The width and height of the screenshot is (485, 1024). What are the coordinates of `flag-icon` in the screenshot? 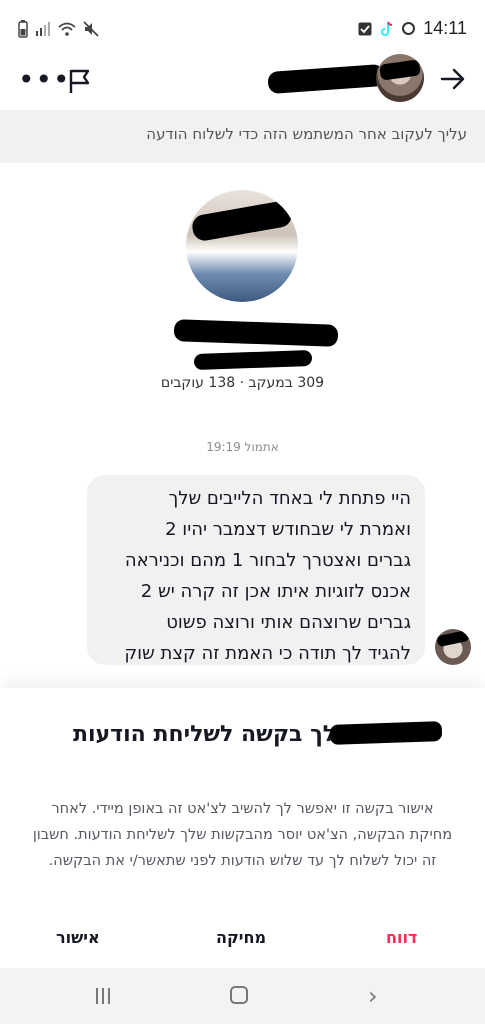 It's located at (80, 81).